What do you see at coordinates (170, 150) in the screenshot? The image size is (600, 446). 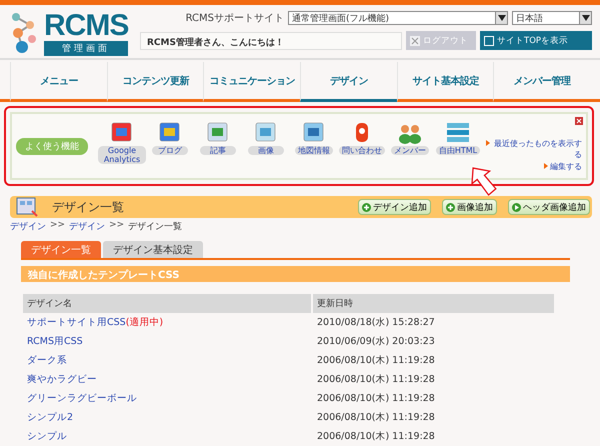 I see `shortcut-link: ブログ` at bounding box center [170, 150].